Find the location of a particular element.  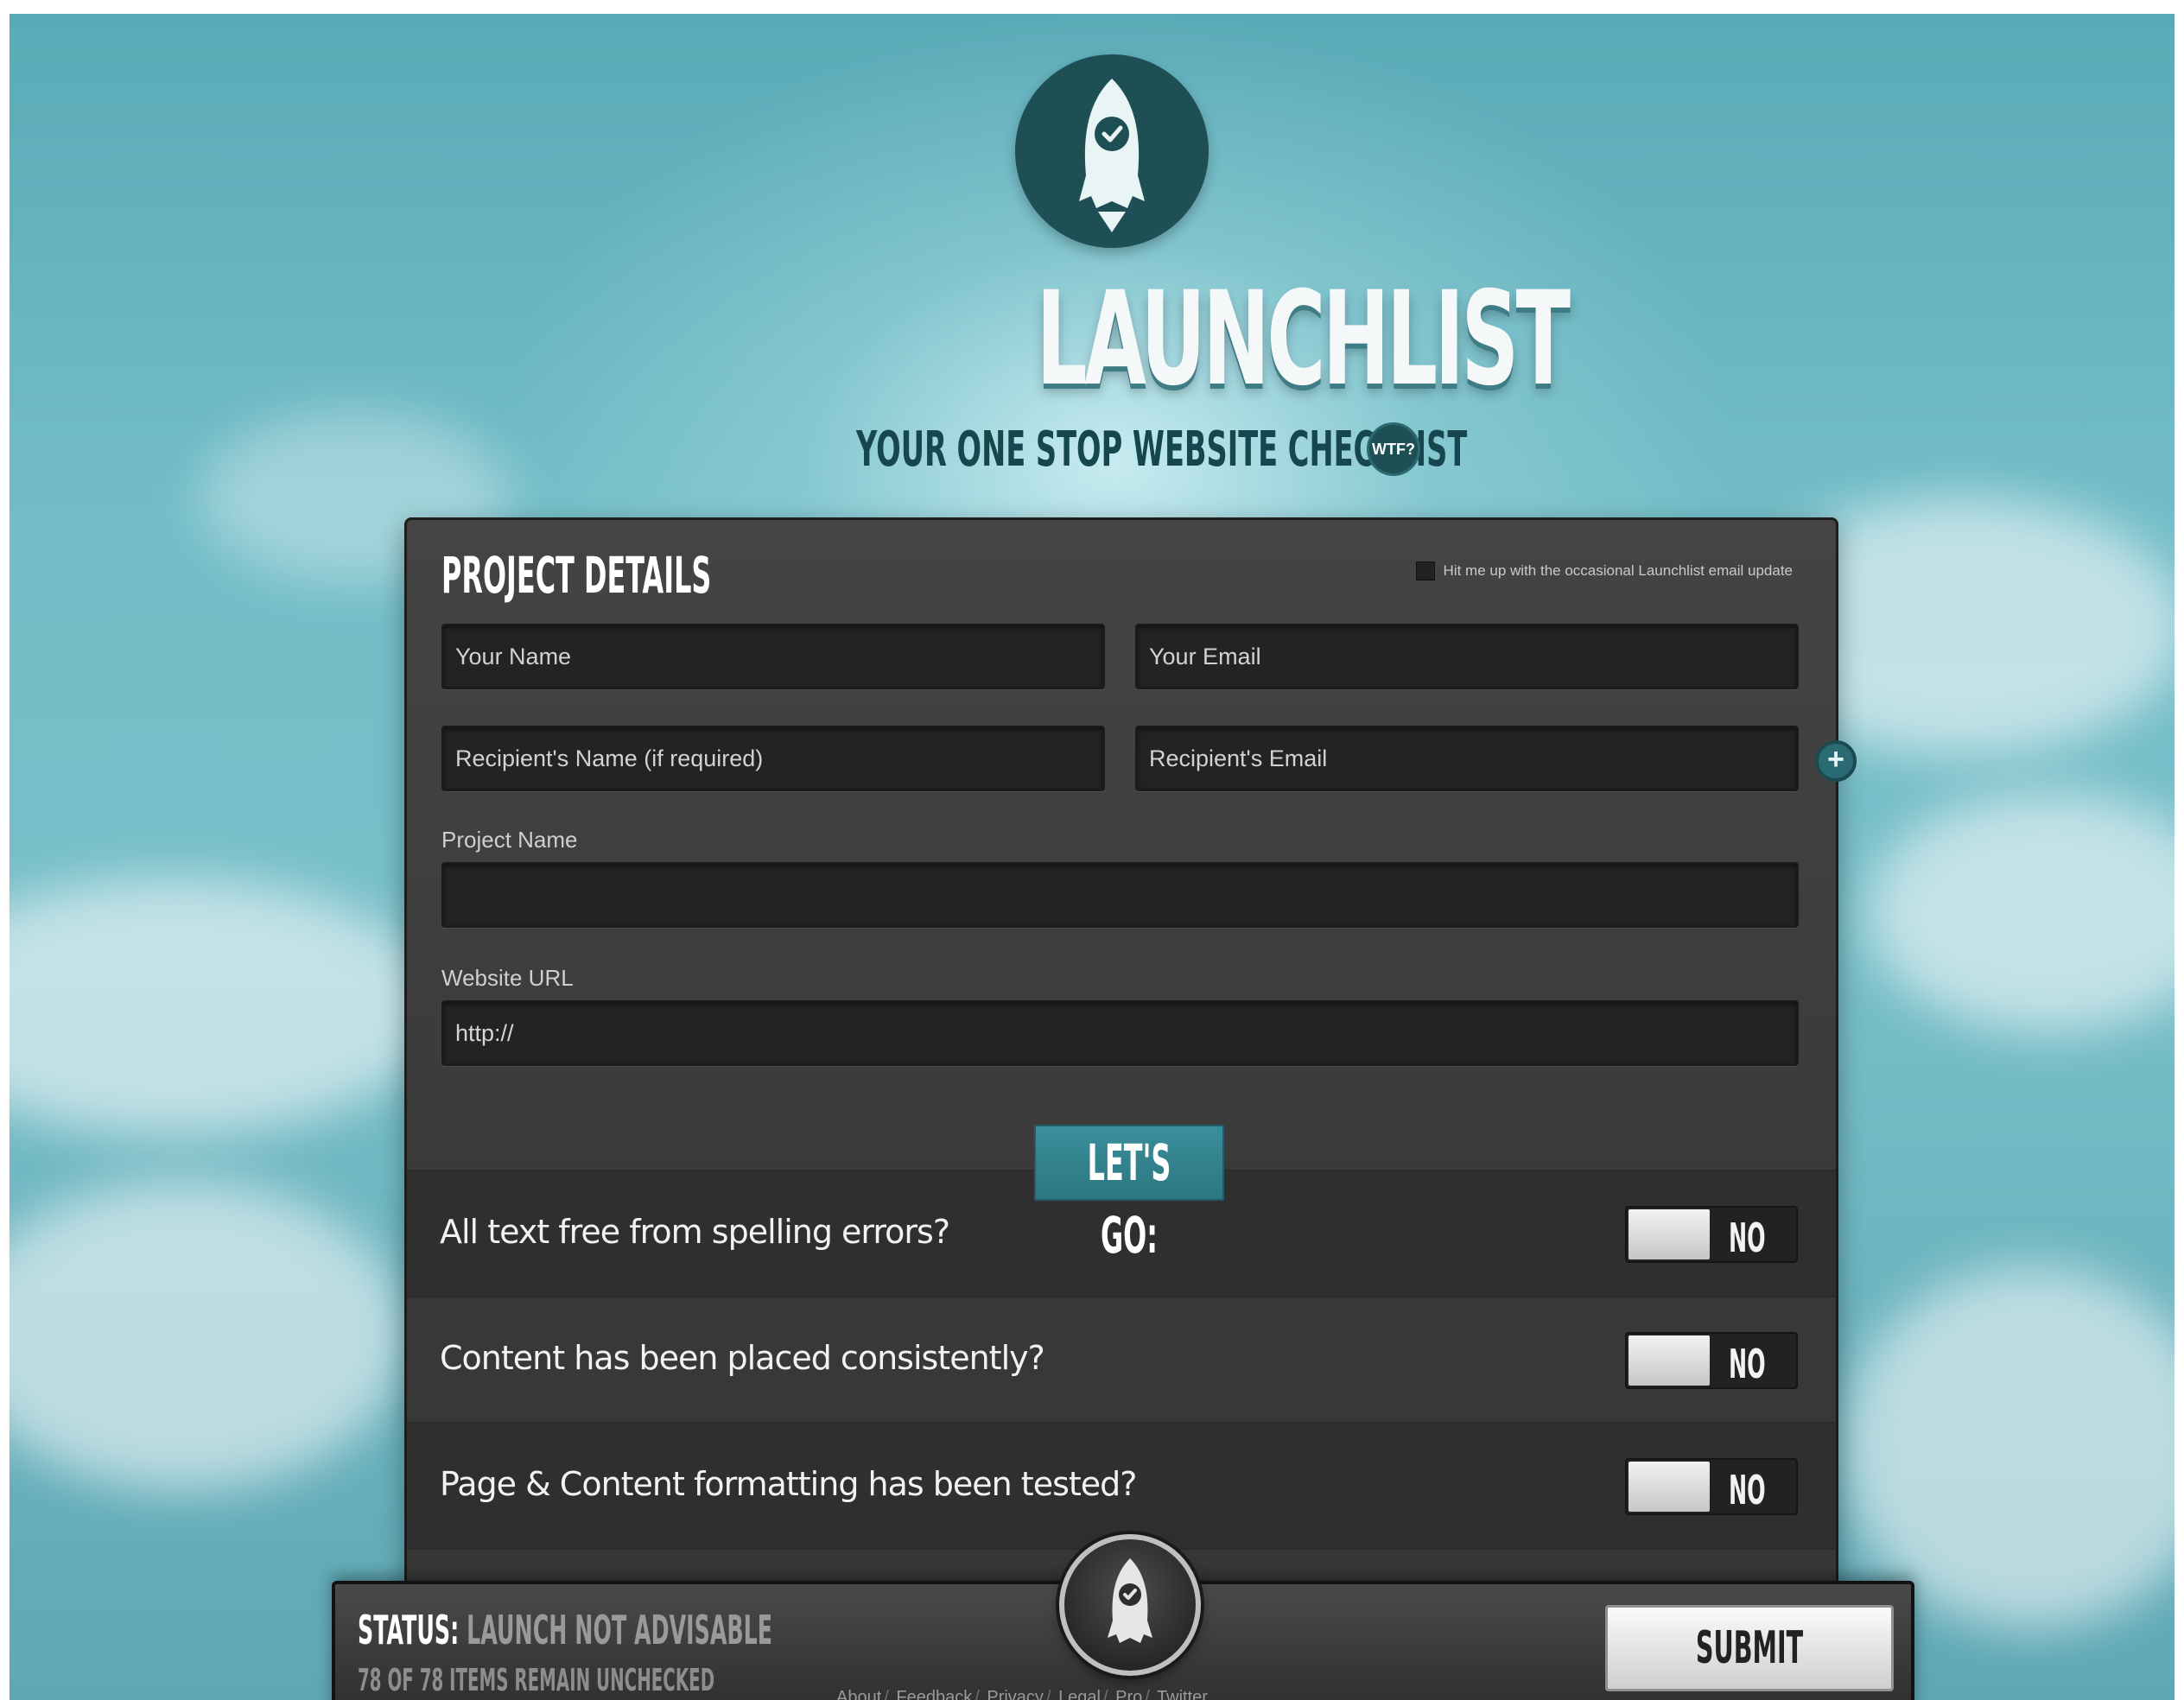

footer-link-pro: Pro is located at coordinates (1128, 1694).